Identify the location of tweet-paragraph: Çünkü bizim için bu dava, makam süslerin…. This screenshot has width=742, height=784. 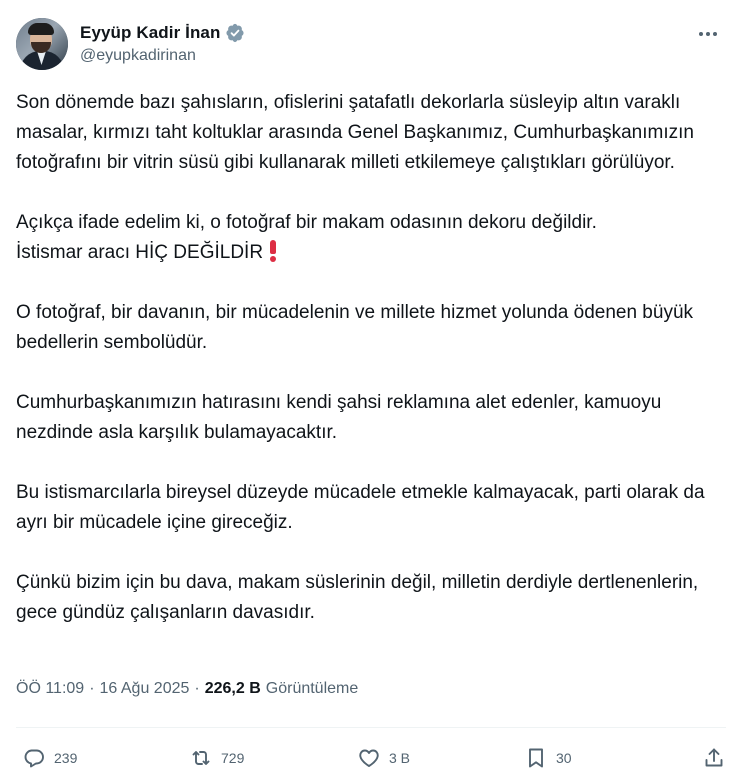
(360, 597).